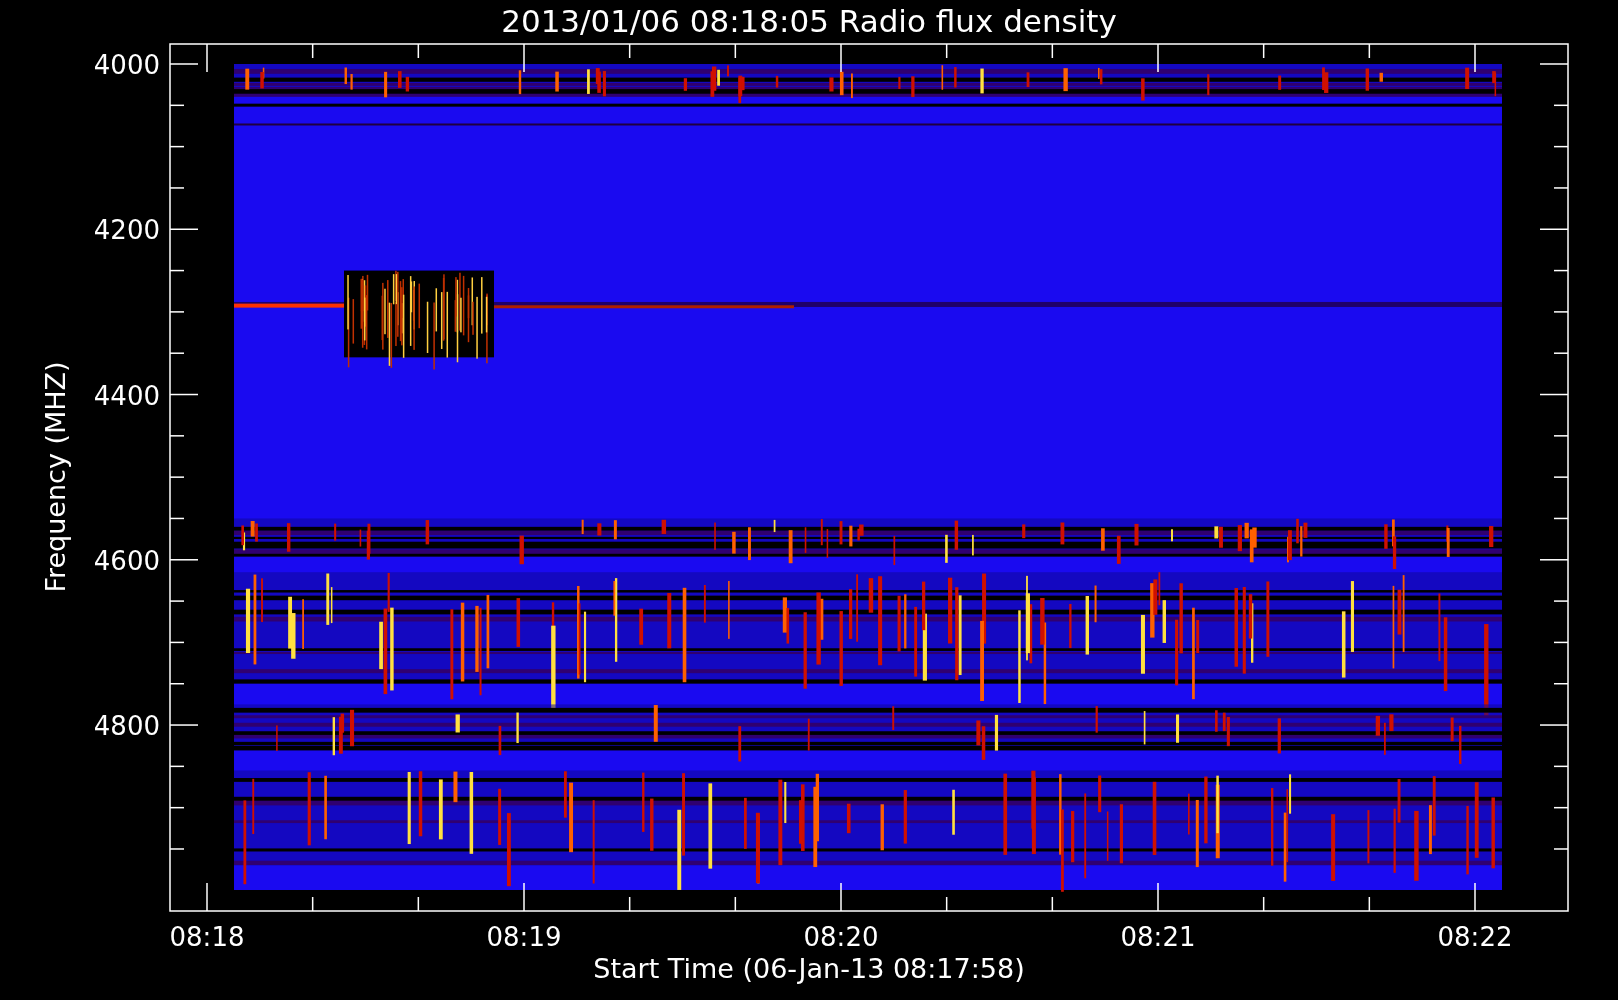 This screenshot has height=1000, width=1618. What do you see at coordinates (207, 937) in the screenshot?
I see `tick-label: 08:18` at bounding box center [207, 937].